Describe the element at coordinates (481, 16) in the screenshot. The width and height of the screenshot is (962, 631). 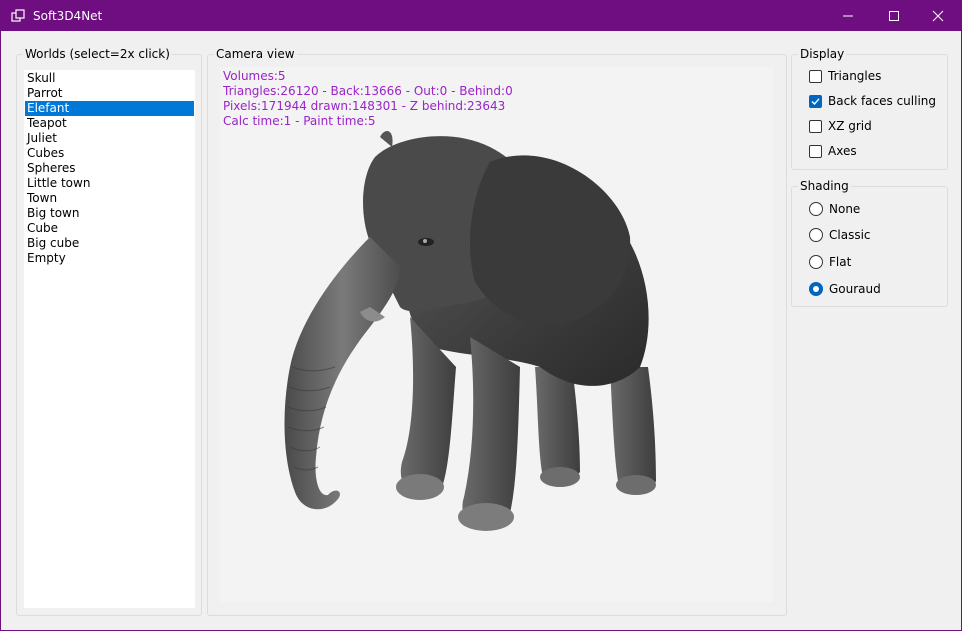
I see `title-bar: Soft3D4Net` at that location.